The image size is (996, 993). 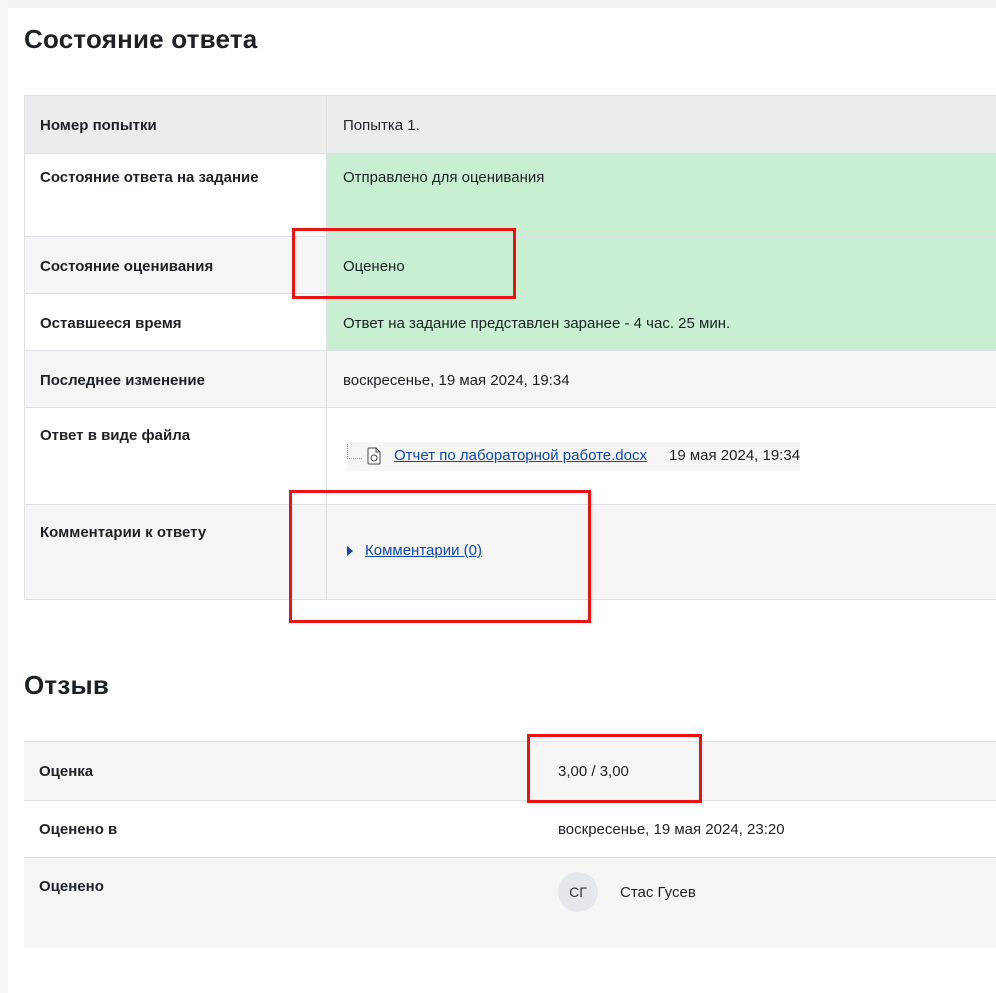 I want to click on row-label: Ответ в виде файла, so click(x=175, y=456).